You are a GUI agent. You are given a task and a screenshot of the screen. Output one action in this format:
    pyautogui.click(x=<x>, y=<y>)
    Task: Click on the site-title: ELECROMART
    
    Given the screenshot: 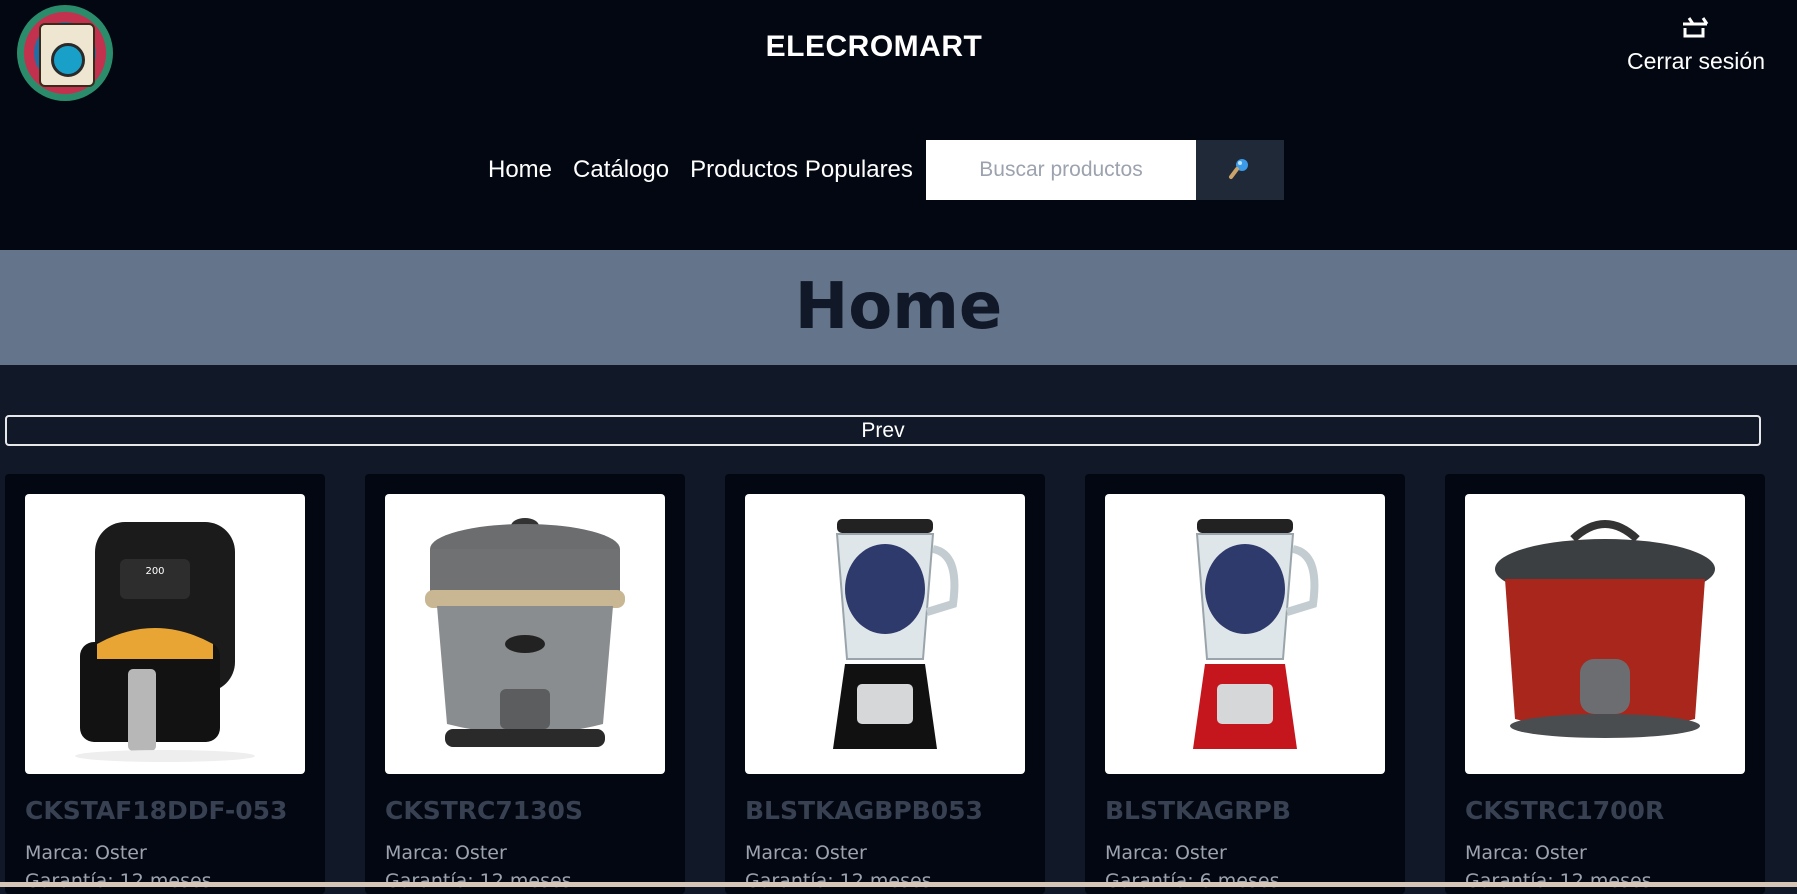 What is the action you would take?
    pyautogui.click(x=874, y=46)
    